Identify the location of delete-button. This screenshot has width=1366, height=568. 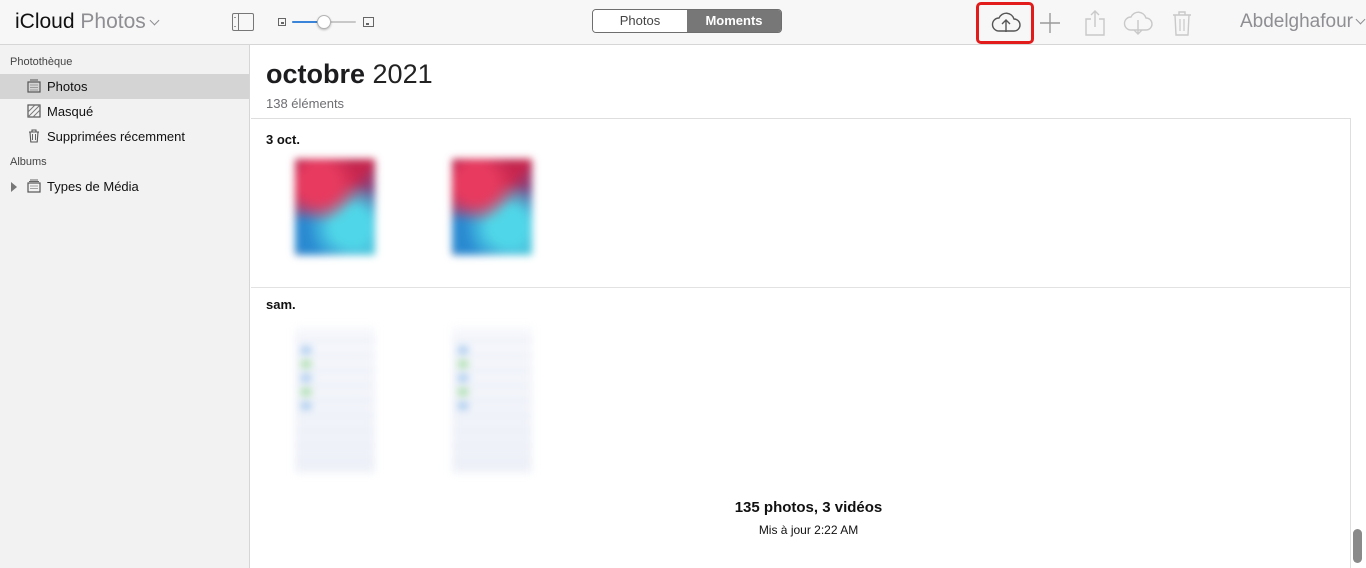
(1182, 23).